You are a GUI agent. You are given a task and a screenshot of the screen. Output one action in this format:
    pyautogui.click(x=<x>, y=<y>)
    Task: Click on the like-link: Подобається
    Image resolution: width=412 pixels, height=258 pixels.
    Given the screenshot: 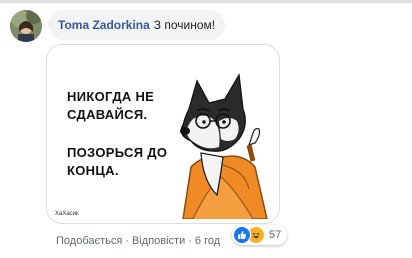 What is the action you would take?
    pyautogui.click(x=89, y=241)
    